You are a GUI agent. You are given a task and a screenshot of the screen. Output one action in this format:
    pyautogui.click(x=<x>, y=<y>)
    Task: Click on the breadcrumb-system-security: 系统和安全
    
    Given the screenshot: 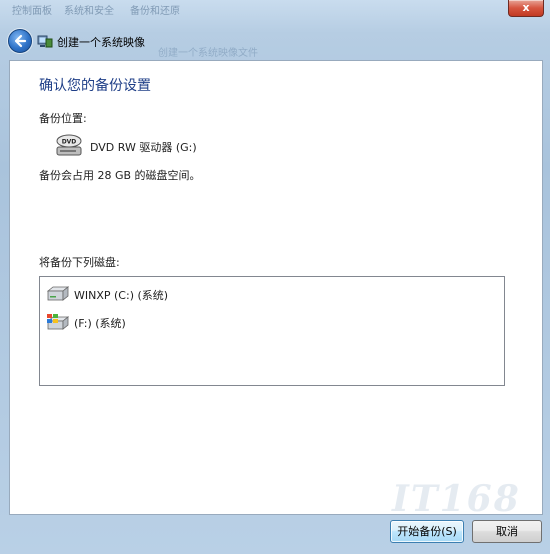 What is the action you would take?
    pyautogui.click(x=89, y=11)
    